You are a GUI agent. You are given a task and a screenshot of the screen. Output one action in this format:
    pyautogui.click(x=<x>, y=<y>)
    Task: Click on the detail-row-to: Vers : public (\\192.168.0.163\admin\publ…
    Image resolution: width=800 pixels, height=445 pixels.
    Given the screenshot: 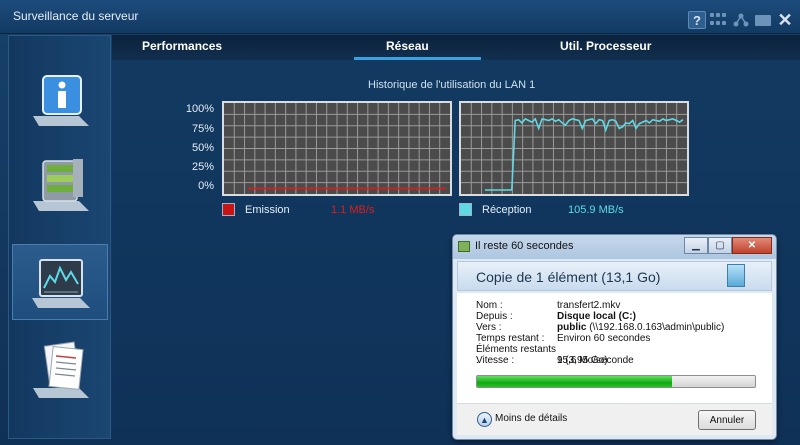 What is the action you would take?
    pyautogui.click(x=600, y=327)
    